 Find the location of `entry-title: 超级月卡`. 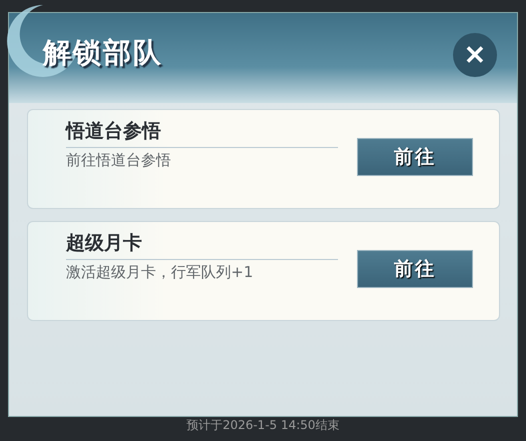

entry-title: 超级月卡 is located at coordinates (202, 245).